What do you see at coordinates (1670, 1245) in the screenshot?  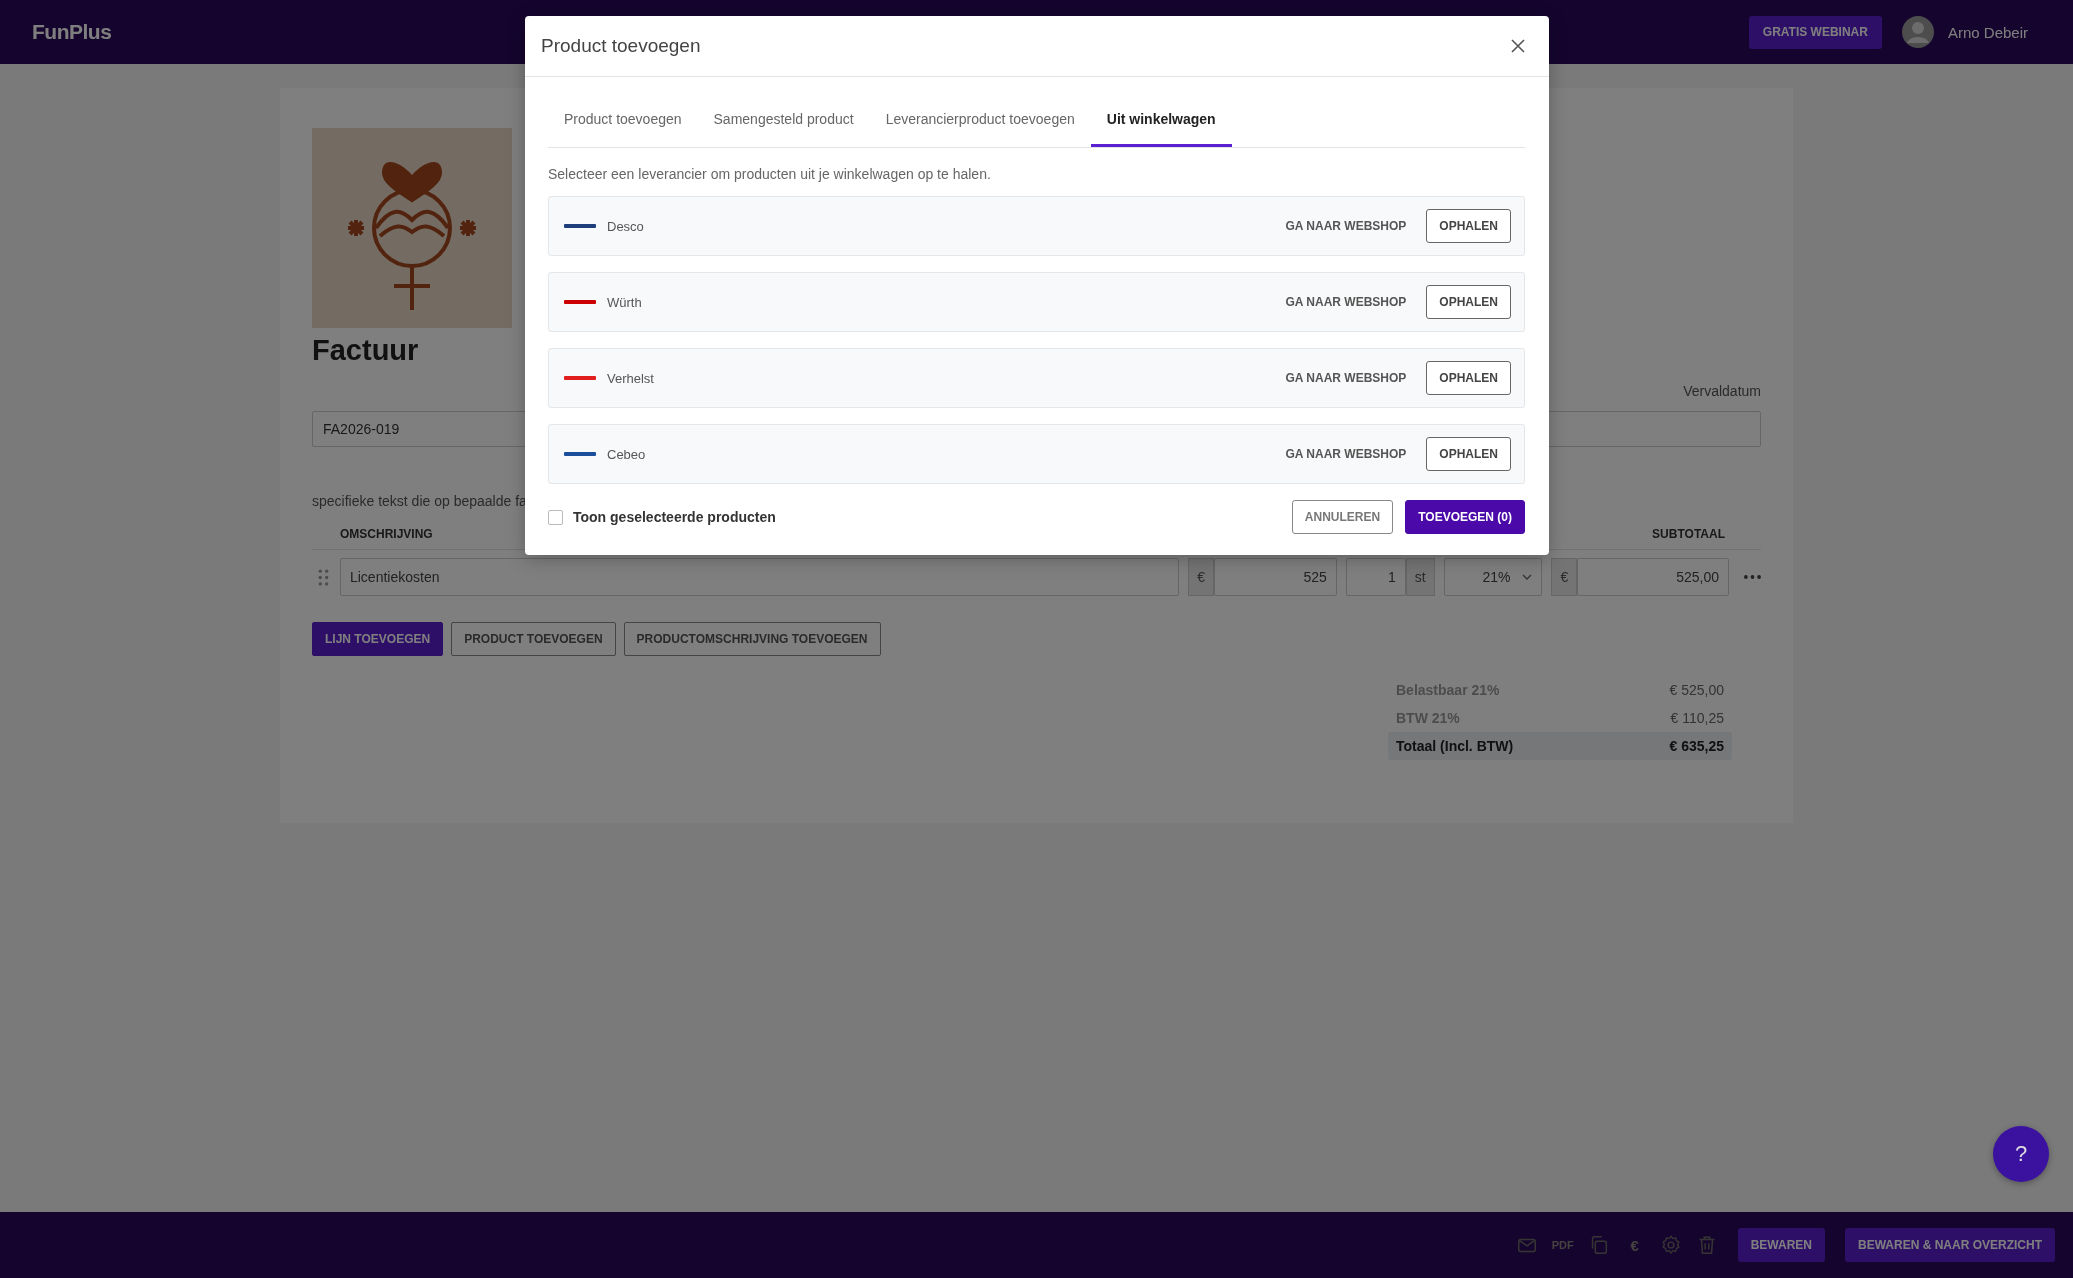 I see `settings-icon` at bounding box center [1670, 1245].